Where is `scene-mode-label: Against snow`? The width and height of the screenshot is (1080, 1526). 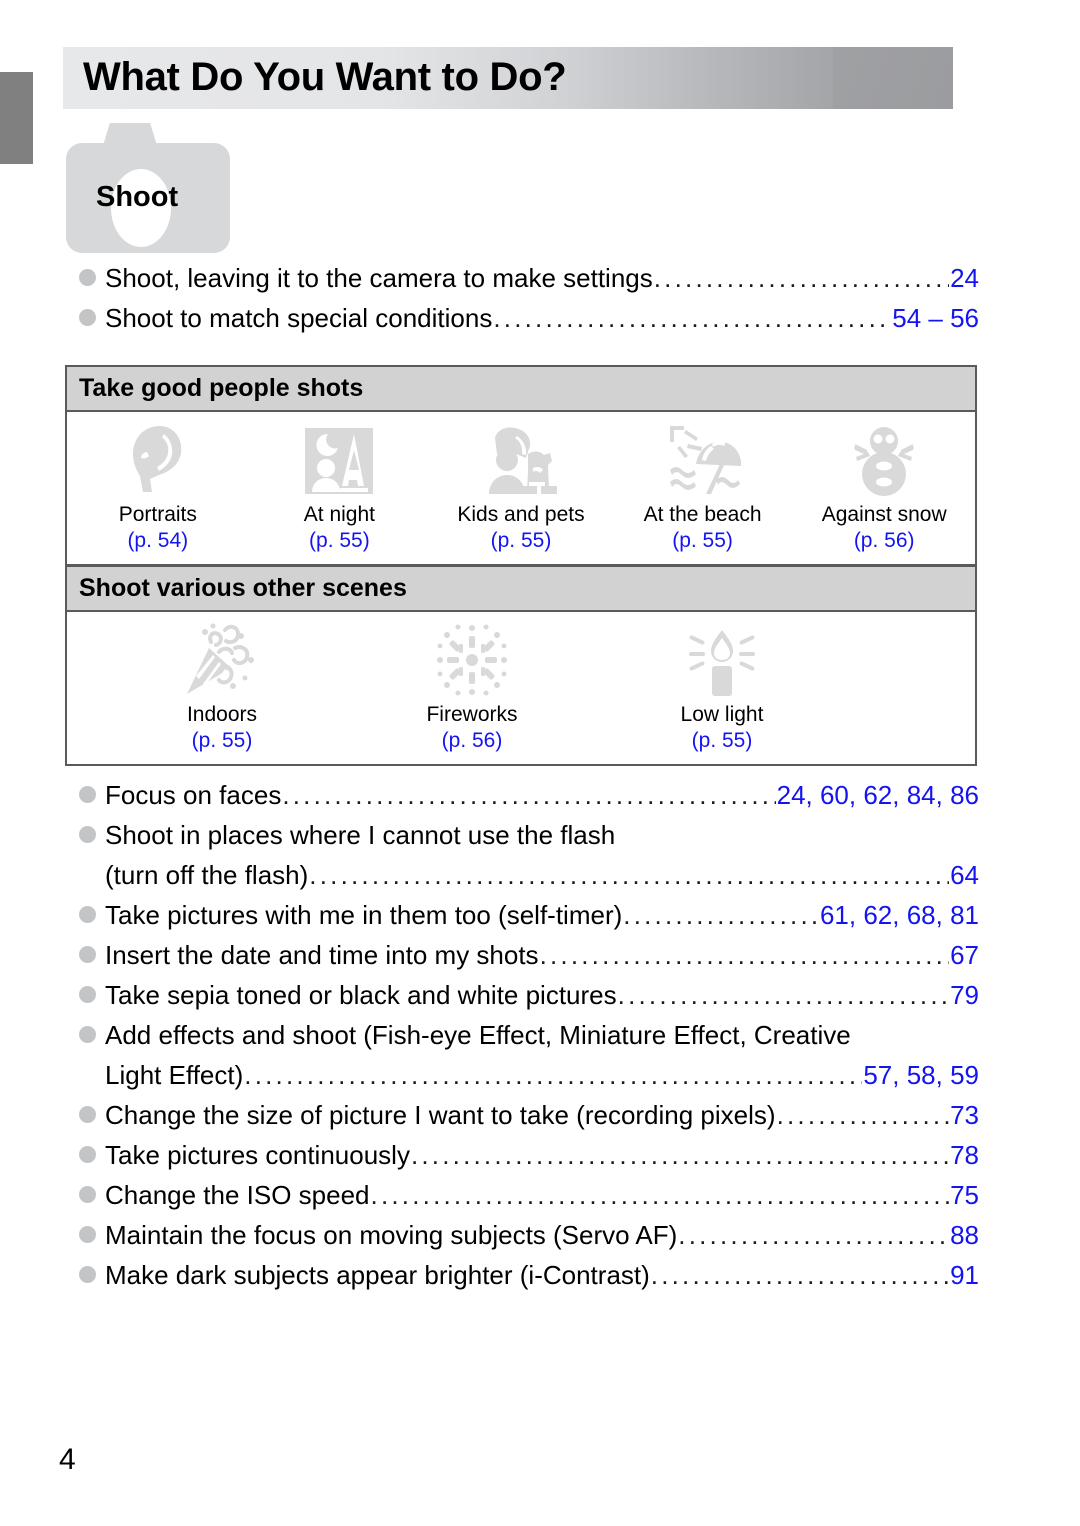
scene-mode-label: Against snow is located at coordinates (884, 514).